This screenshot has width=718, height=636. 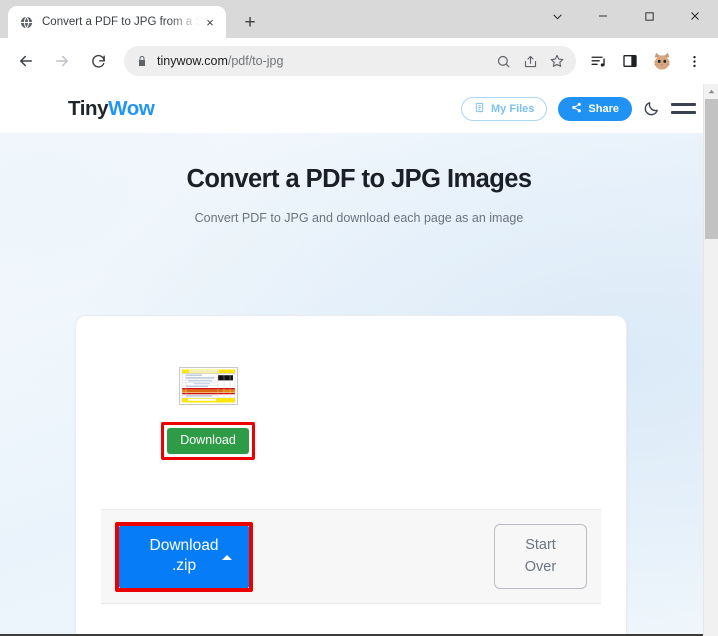 I want to click on url-path: /pdf/to-jpg, so click(x=255, y=61).